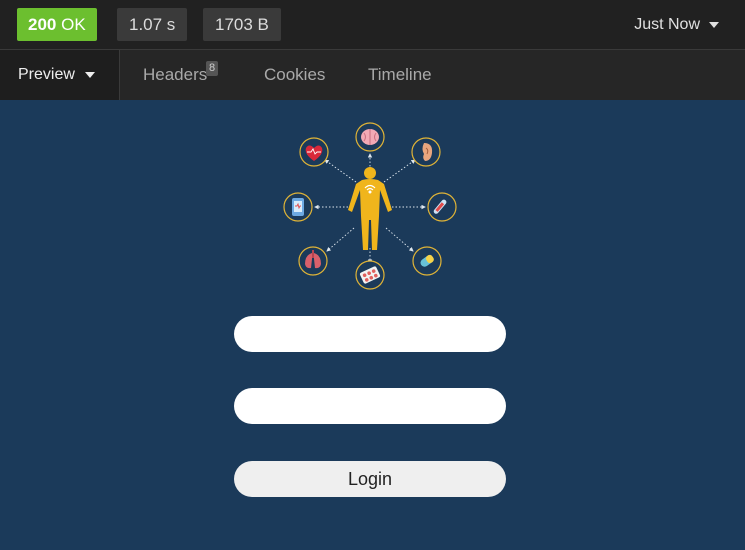 The width and height of the screenshot is (745, 550). Describe the element at coordinates (42, 24) in the screenshot. I see `status-code: 200` at that location.